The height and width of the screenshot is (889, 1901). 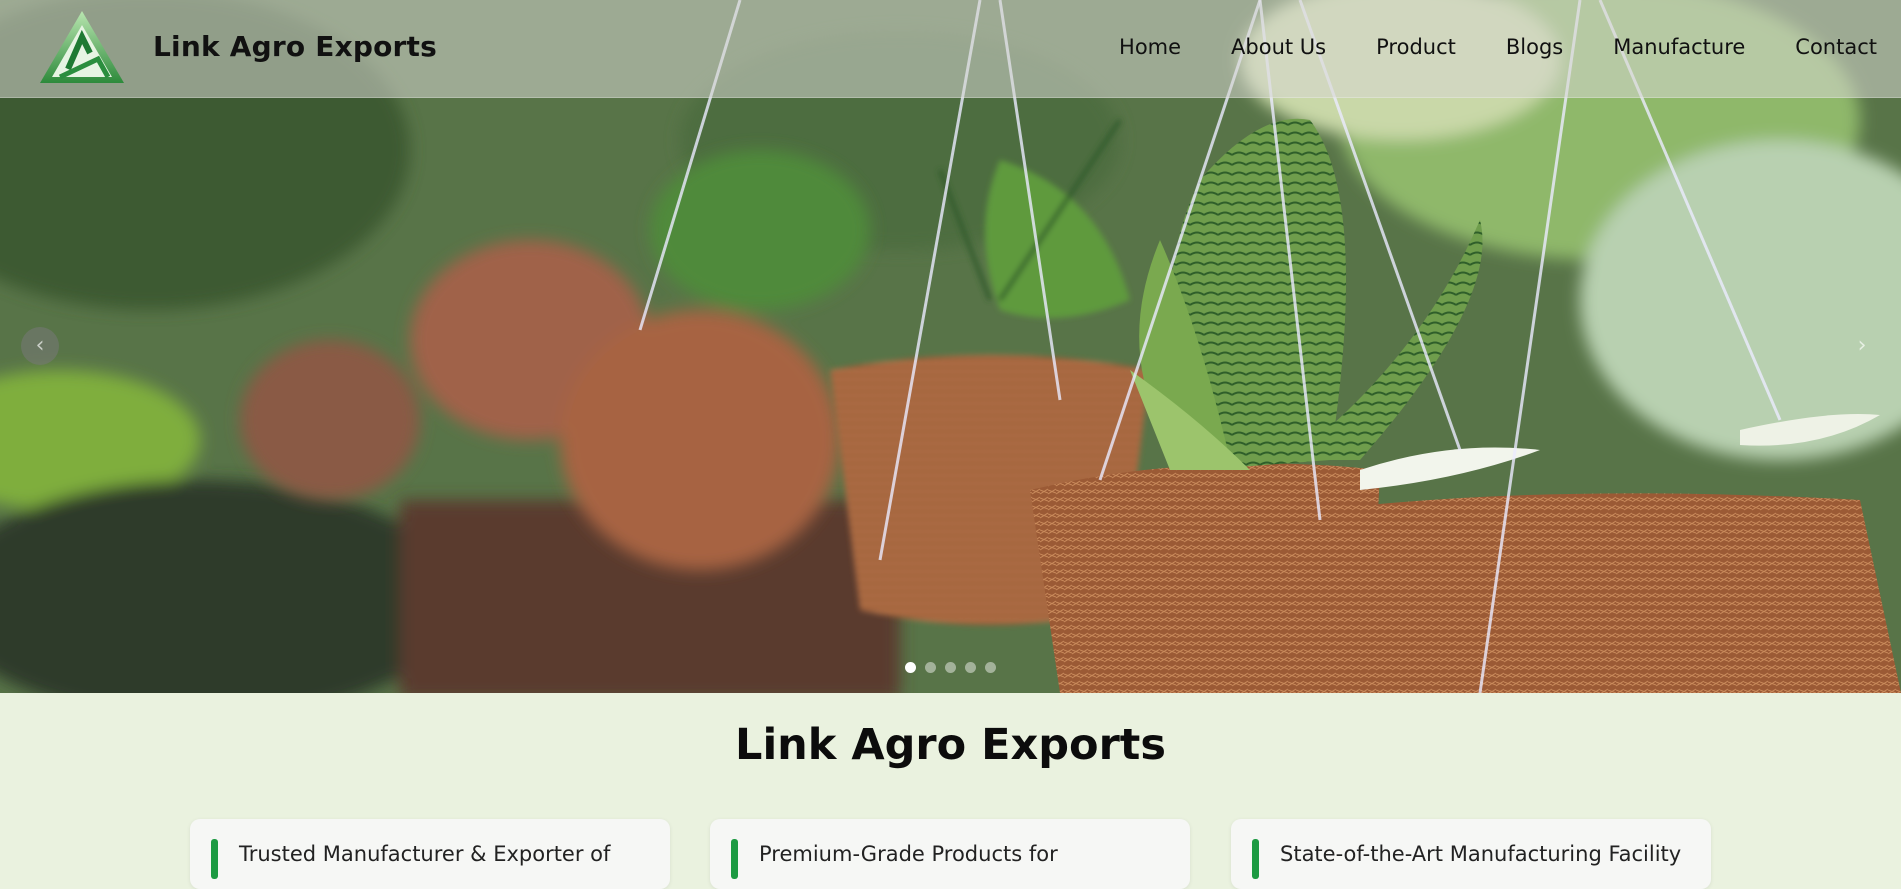 I want to click on feature-card-text: State-of-the-Art Manufacturing Facility, so click(x=1481, y=854).